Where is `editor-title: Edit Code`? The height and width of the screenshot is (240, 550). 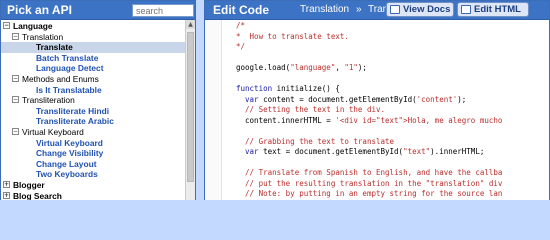 editor-title: Edit Code is located at coordinates (241, 10).